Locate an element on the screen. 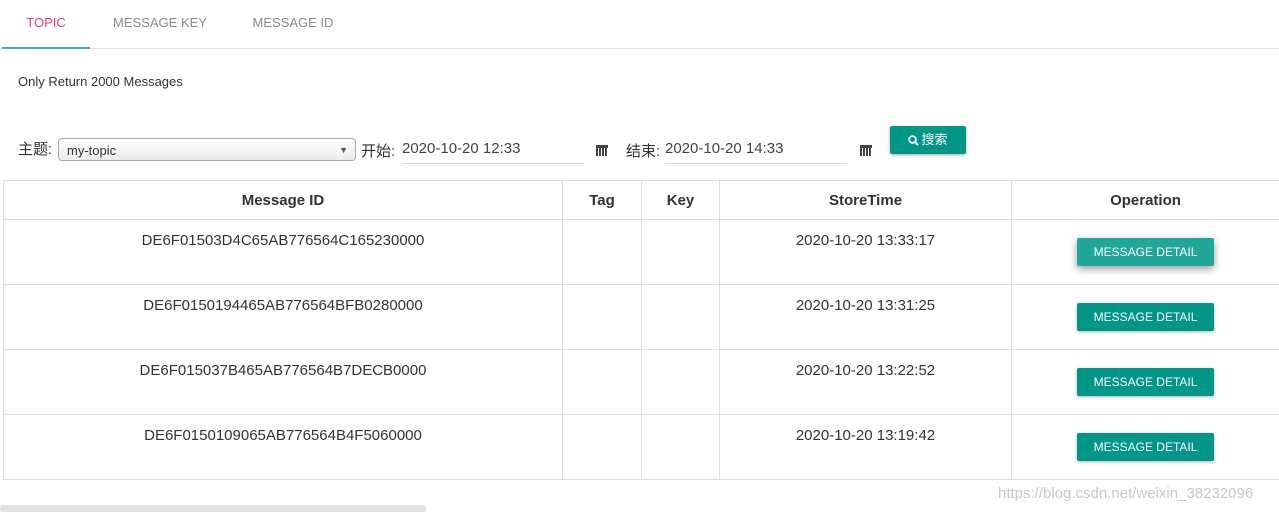  tab-bar: TOPIC MESSAGE KEY MESSAGE ID is located at coordinates (639, 24).